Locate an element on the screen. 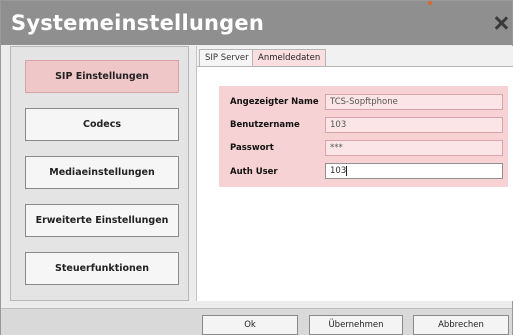 This screenshot has width=513, height=335. nav-codecs: Codecs is located at coordinates (102, 124).